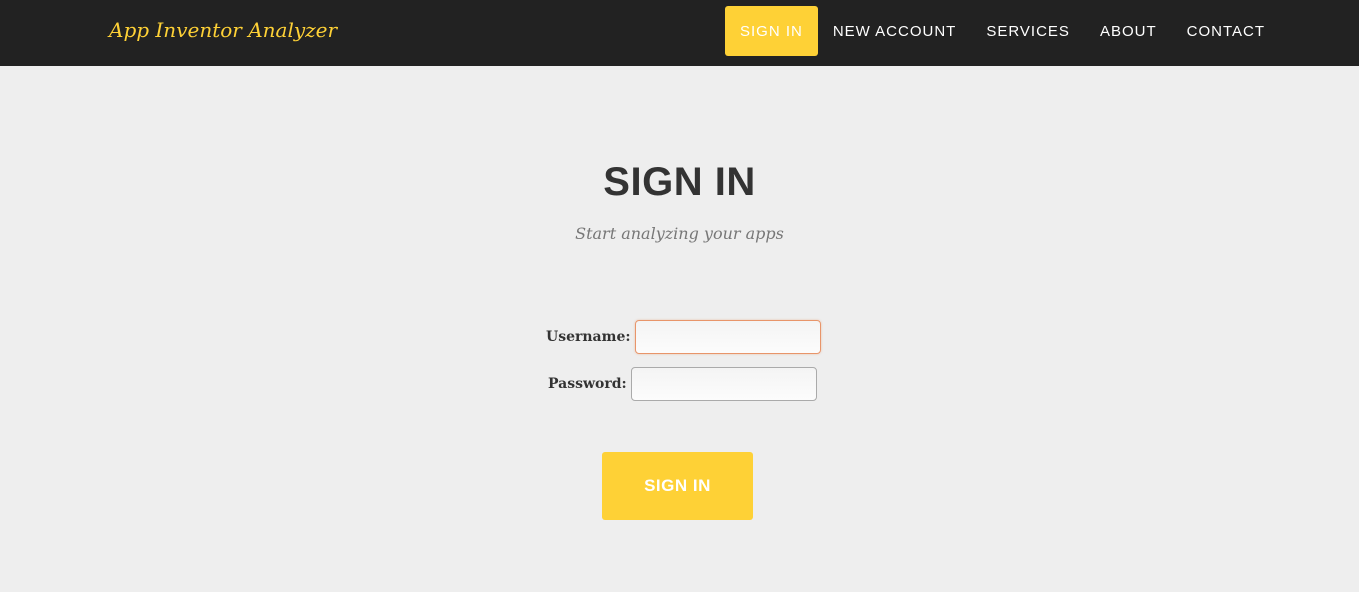 The width and height of the screenshot is (1359, 592). Describe the element at coordinates (1128, 31) in the screenshot. I see `nav-item-about: ABOUT` at that location.